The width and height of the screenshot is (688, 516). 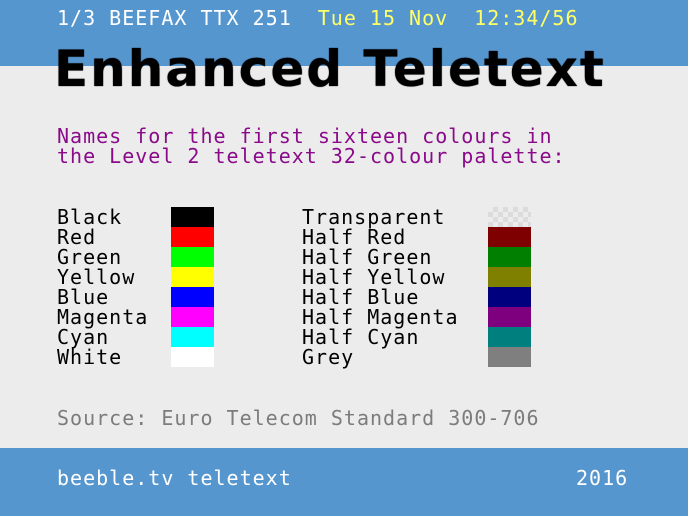 I want to click on colour-row: Magenta, so click(x=135, y=317).